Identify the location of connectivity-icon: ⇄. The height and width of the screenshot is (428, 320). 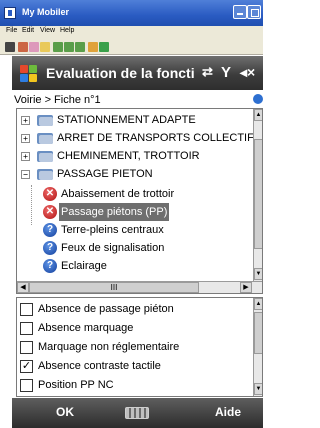
(207, 72).